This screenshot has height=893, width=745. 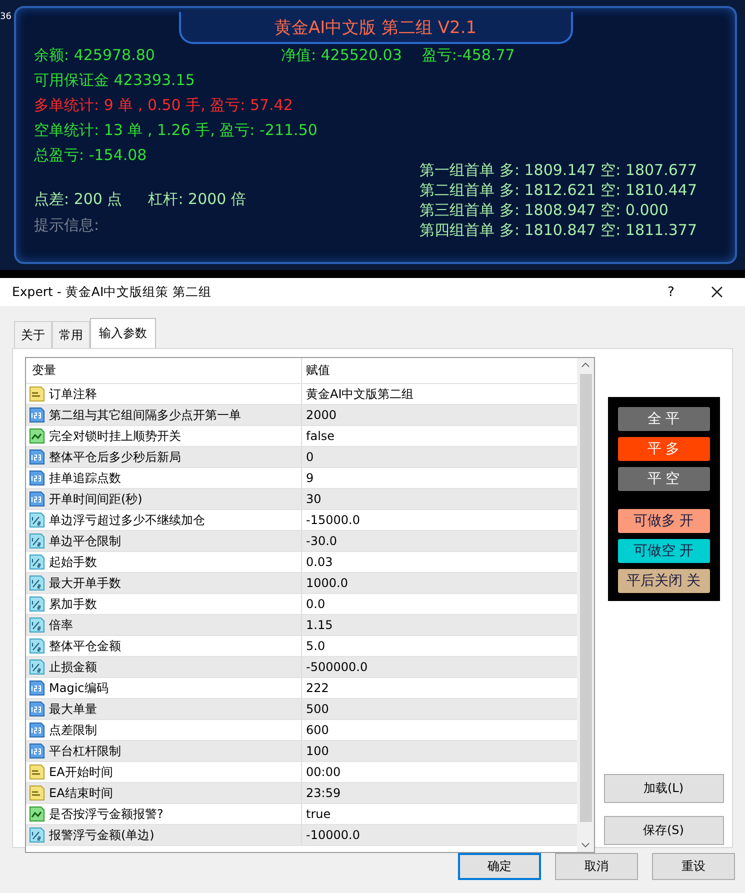 What do you see at coordinates (145, 415) in the screenshot?
I see `parameter-name: 第二组与其它组间隔多少点开第一单` at bounding box center [145, 415].